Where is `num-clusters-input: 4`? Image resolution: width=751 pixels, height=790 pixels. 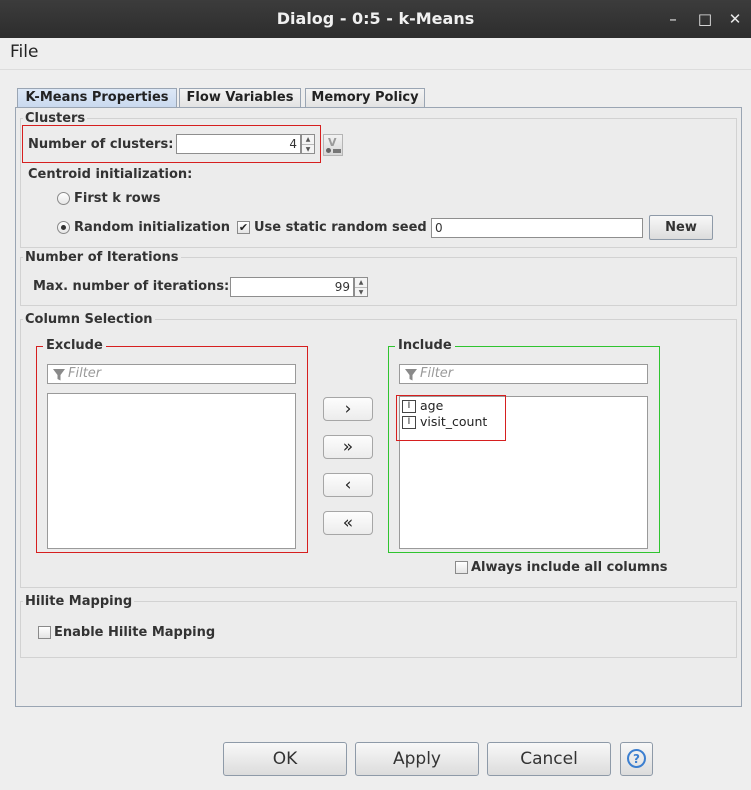
num-clusters-input: 4 is located at coordinates (238, 144).